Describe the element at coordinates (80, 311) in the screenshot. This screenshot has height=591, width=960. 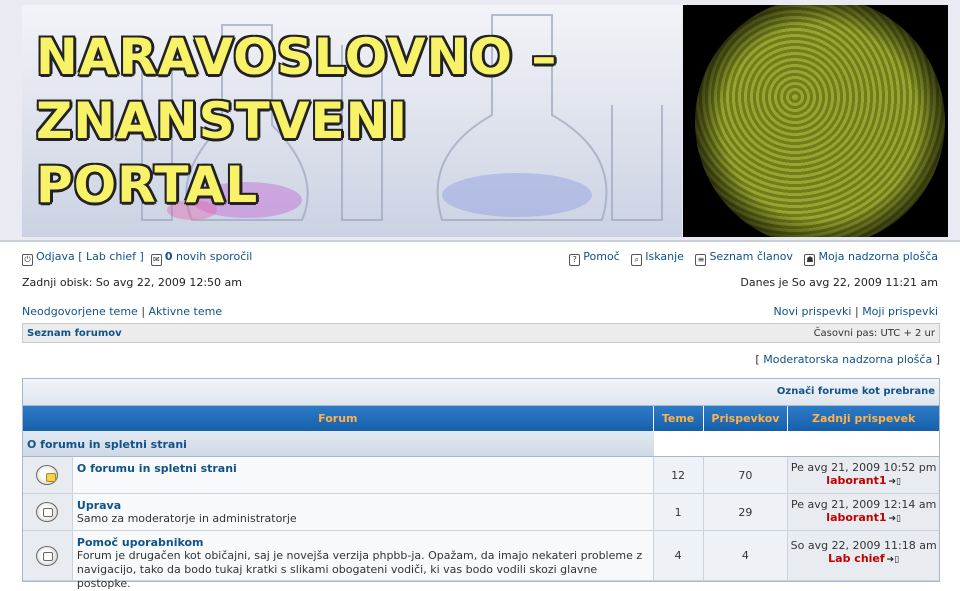
I see `unanswered-topics-link: Neodgovorjene teme` at that location.